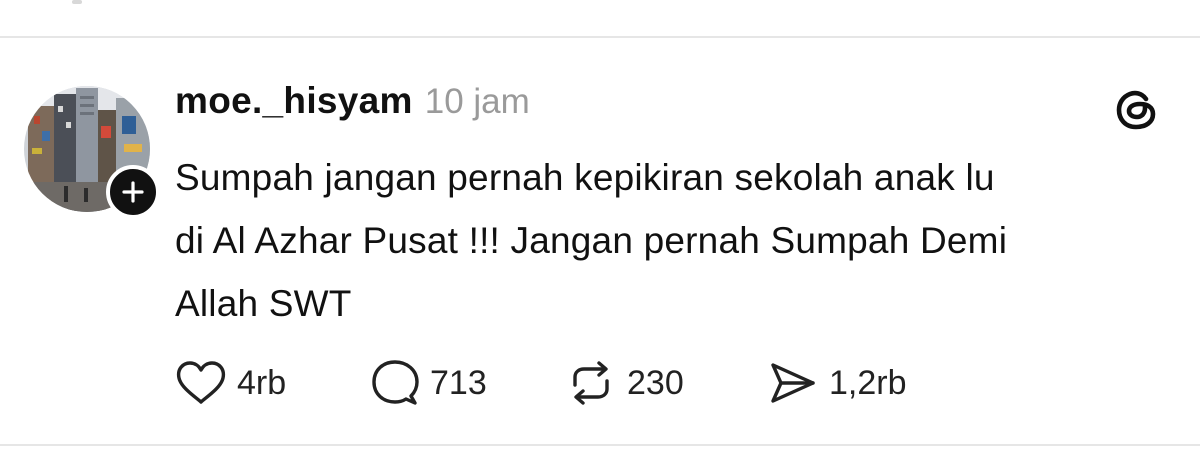 The width and height of the screenshot is (1200, 457). What do you see at coordinates (230, 383) in the screenshot?
I see `like-button: 4rb` at bounding box center [230, 383].